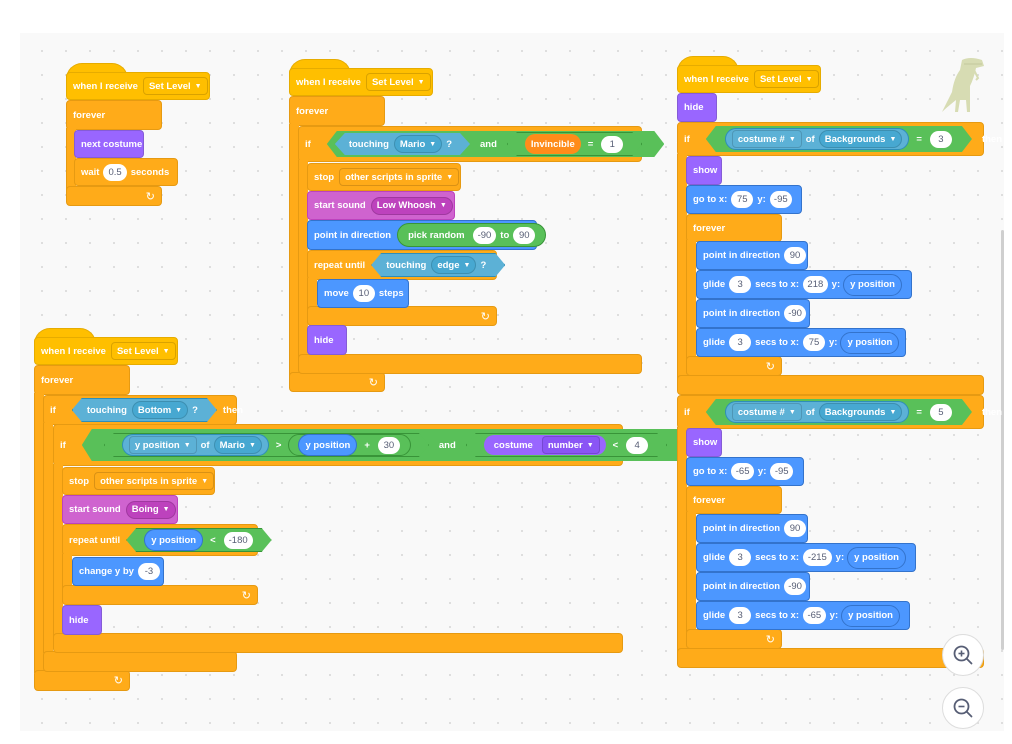  I want to click on plus-operator: y position + 30, so click(349, 445).